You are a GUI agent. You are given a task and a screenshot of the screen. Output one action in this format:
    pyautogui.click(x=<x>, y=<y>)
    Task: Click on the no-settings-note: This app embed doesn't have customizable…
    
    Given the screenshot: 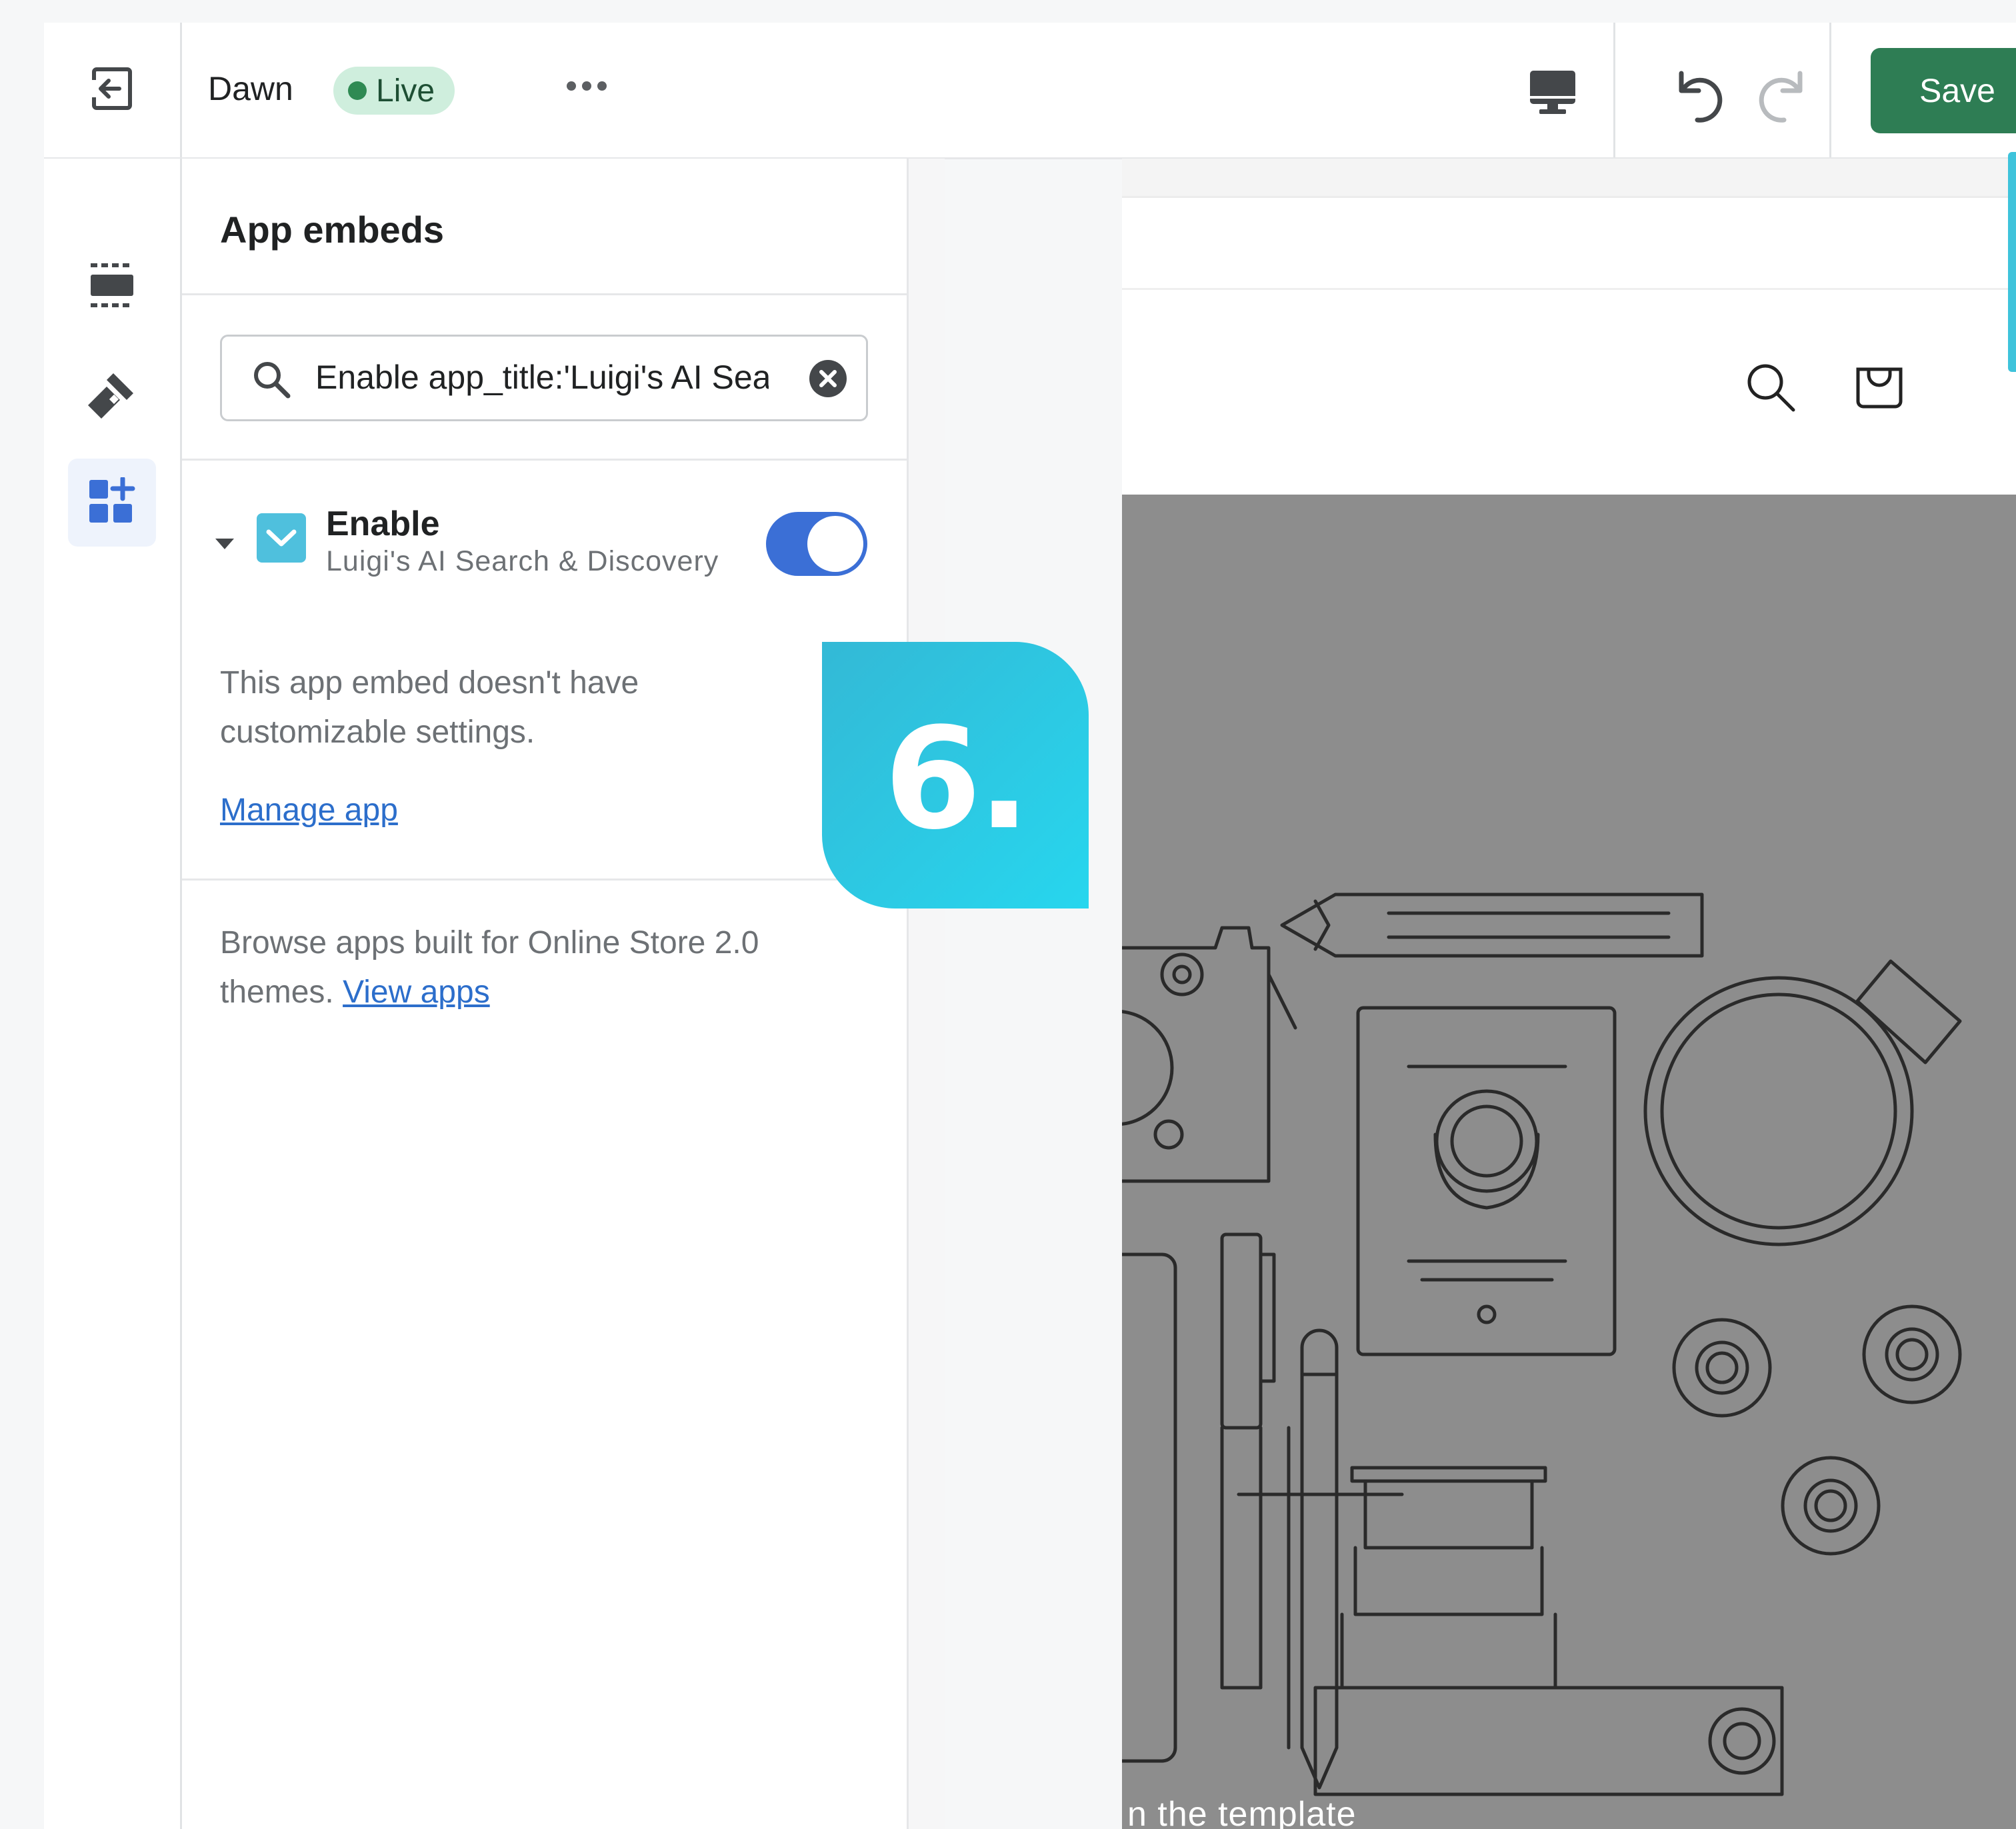 What is the action you would take?
    pyautogui.click(x=429, y=707)
    